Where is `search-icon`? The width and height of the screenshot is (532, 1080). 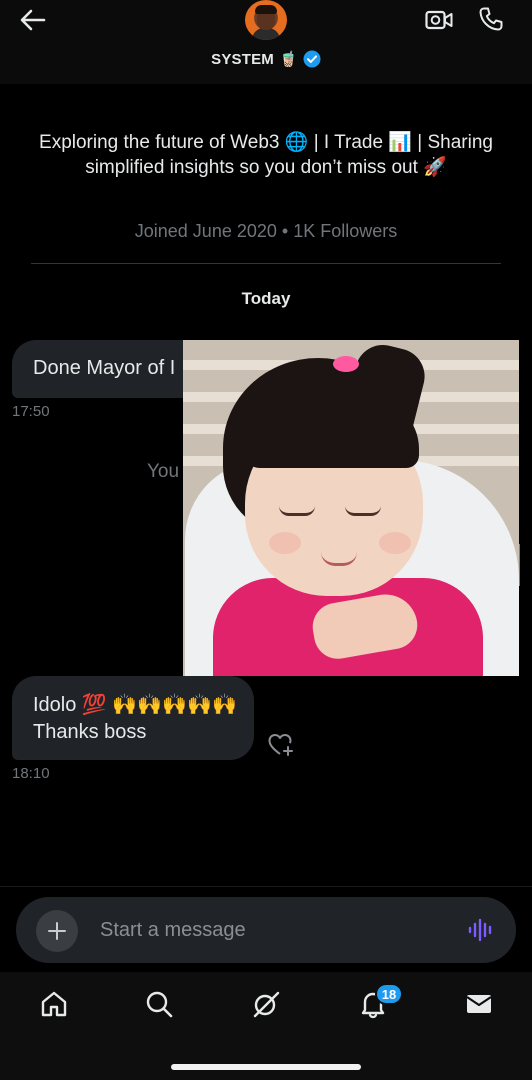 search-icon is located at coordinates (159, 1004).